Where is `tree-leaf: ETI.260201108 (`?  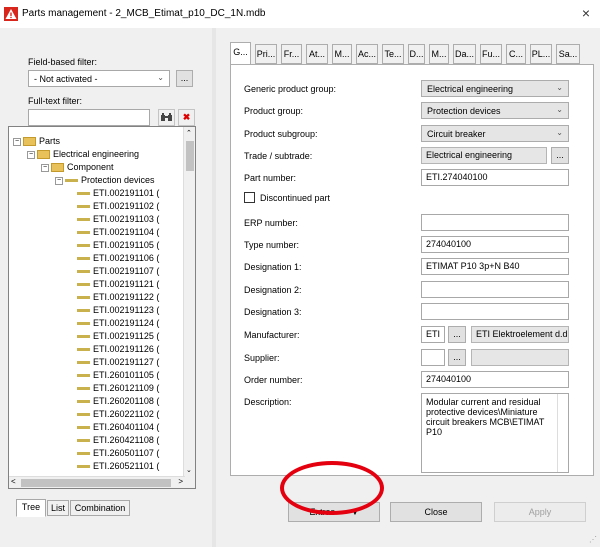 tree-leaf: ETI.260201108 ( is located at coordinates (118, 401).